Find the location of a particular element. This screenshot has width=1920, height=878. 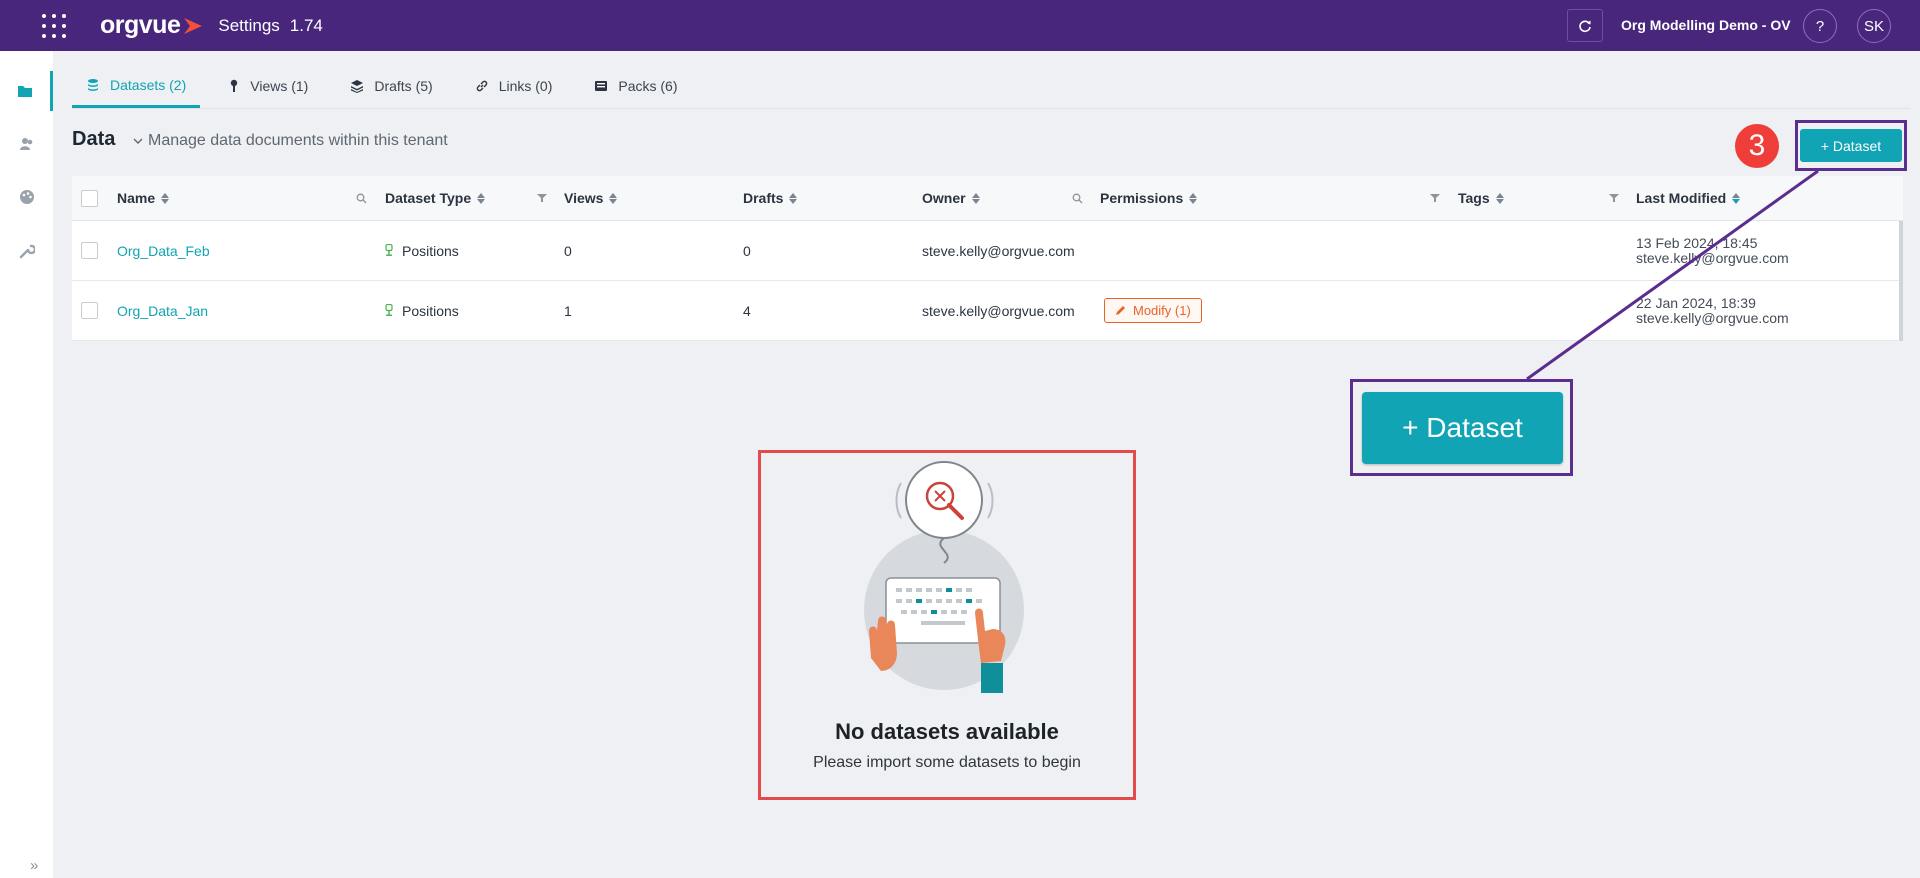

annotation-highlight-frame is located at coordinates (1851, 145).